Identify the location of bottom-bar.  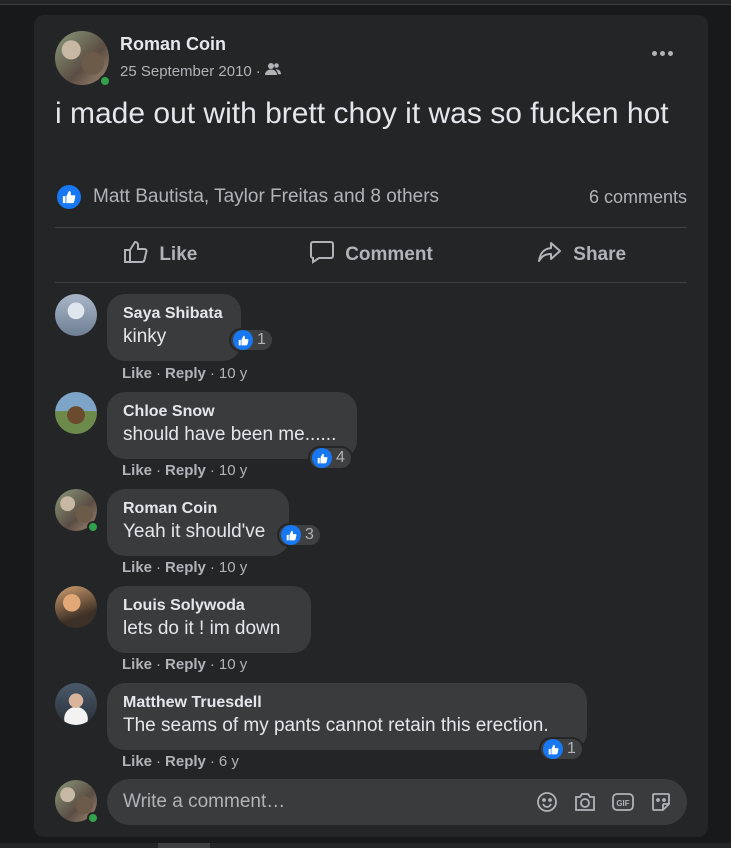
(365, 845).